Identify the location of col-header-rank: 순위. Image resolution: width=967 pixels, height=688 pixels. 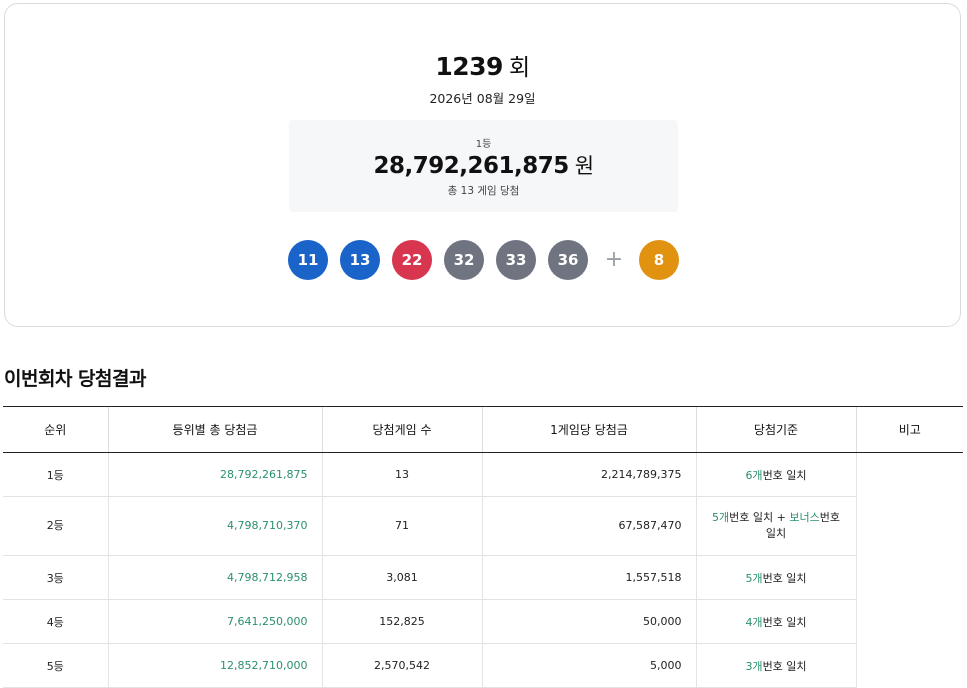
(55, 429).